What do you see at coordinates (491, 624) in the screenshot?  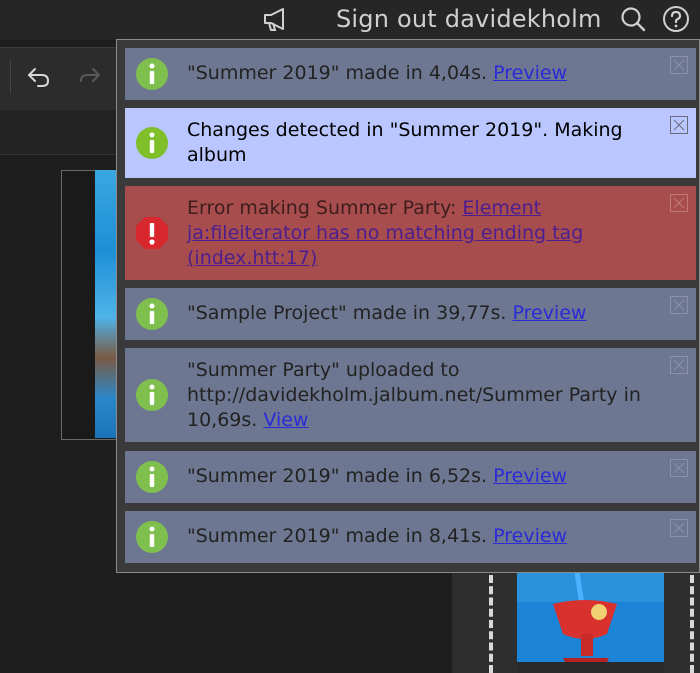 I see `drop-zone-border-left` at bounding box center [491, 624].